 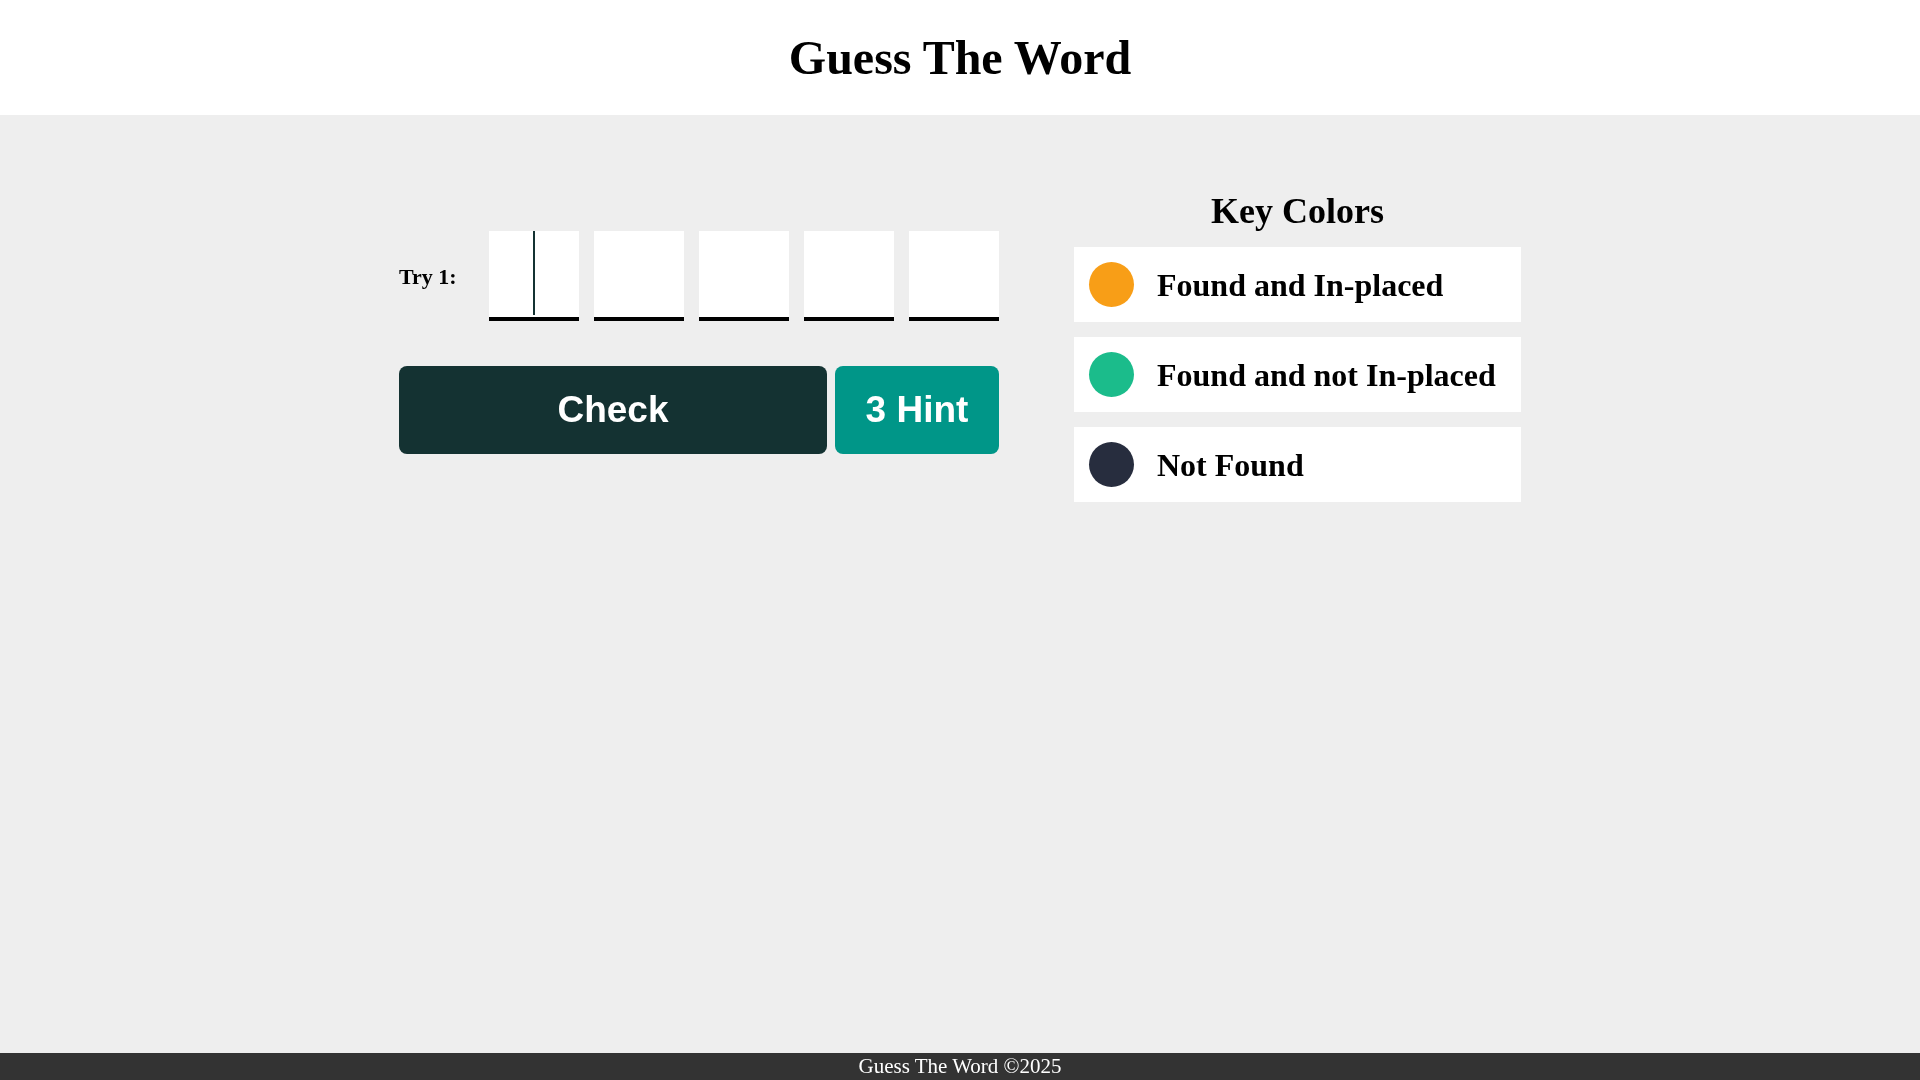 I want to click on text-cursor-icon, so click(x=534, y=273).